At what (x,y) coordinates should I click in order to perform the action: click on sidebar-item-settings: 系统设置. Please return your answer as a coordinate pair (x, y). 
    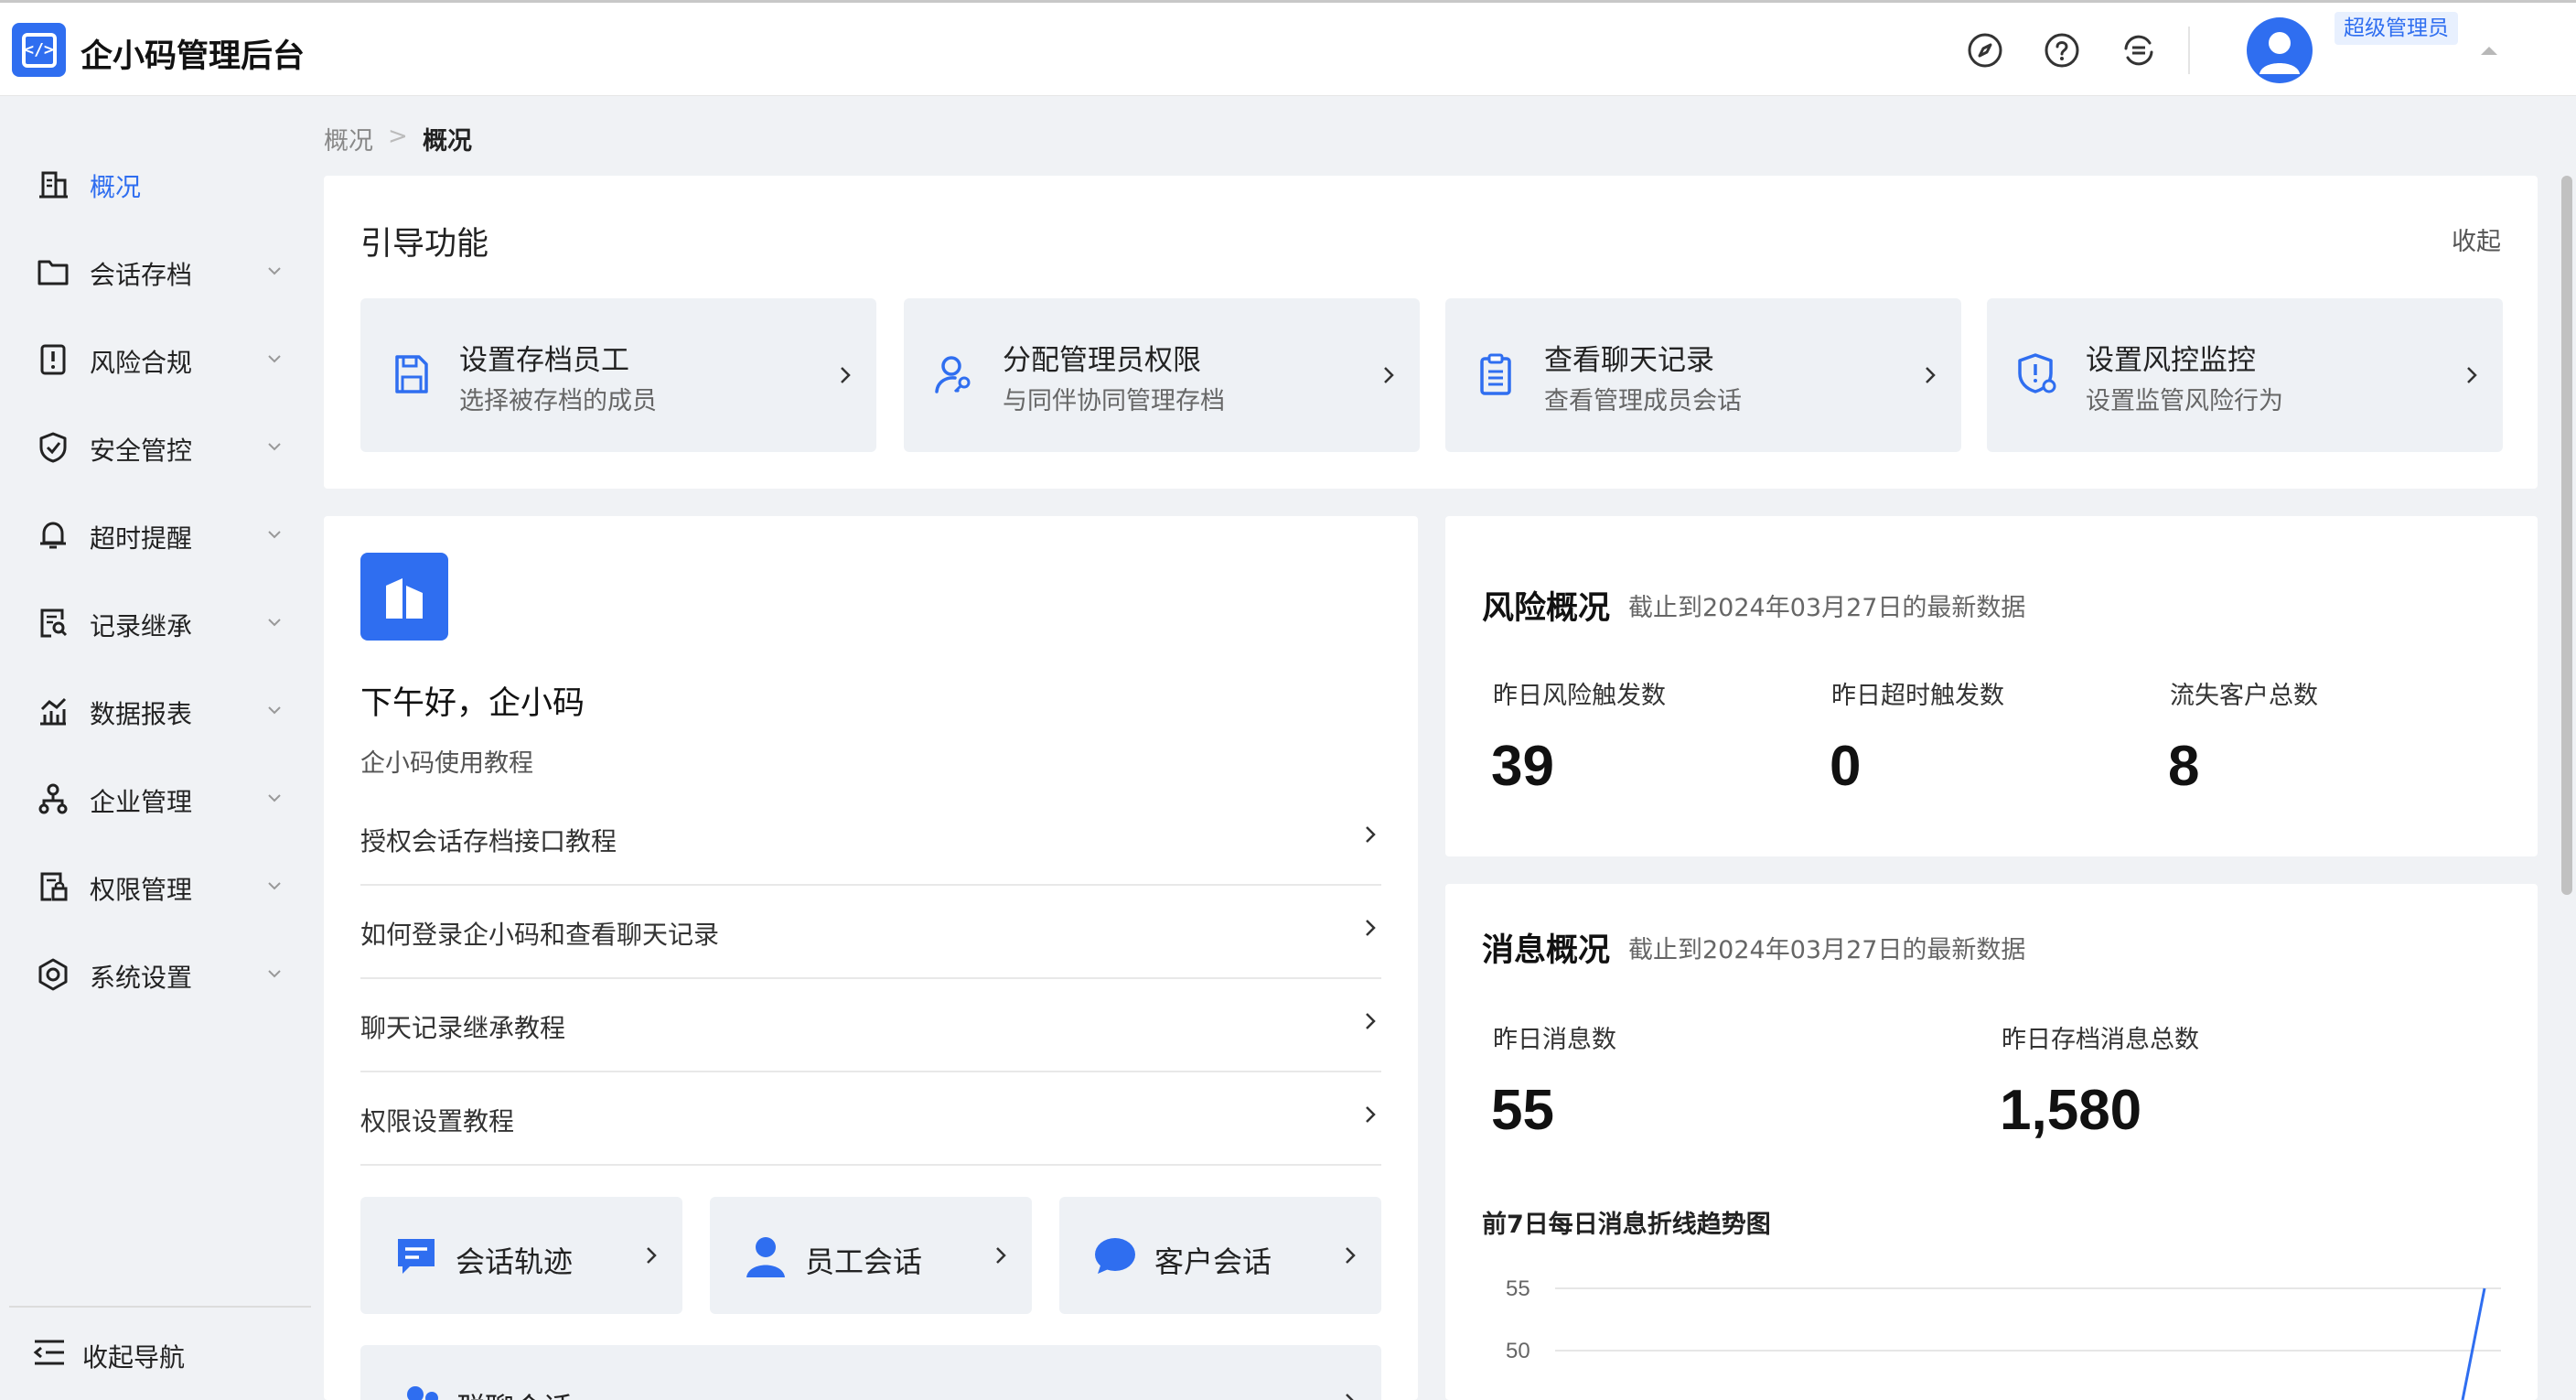
    Looking at the image, I should click on (161, 973).